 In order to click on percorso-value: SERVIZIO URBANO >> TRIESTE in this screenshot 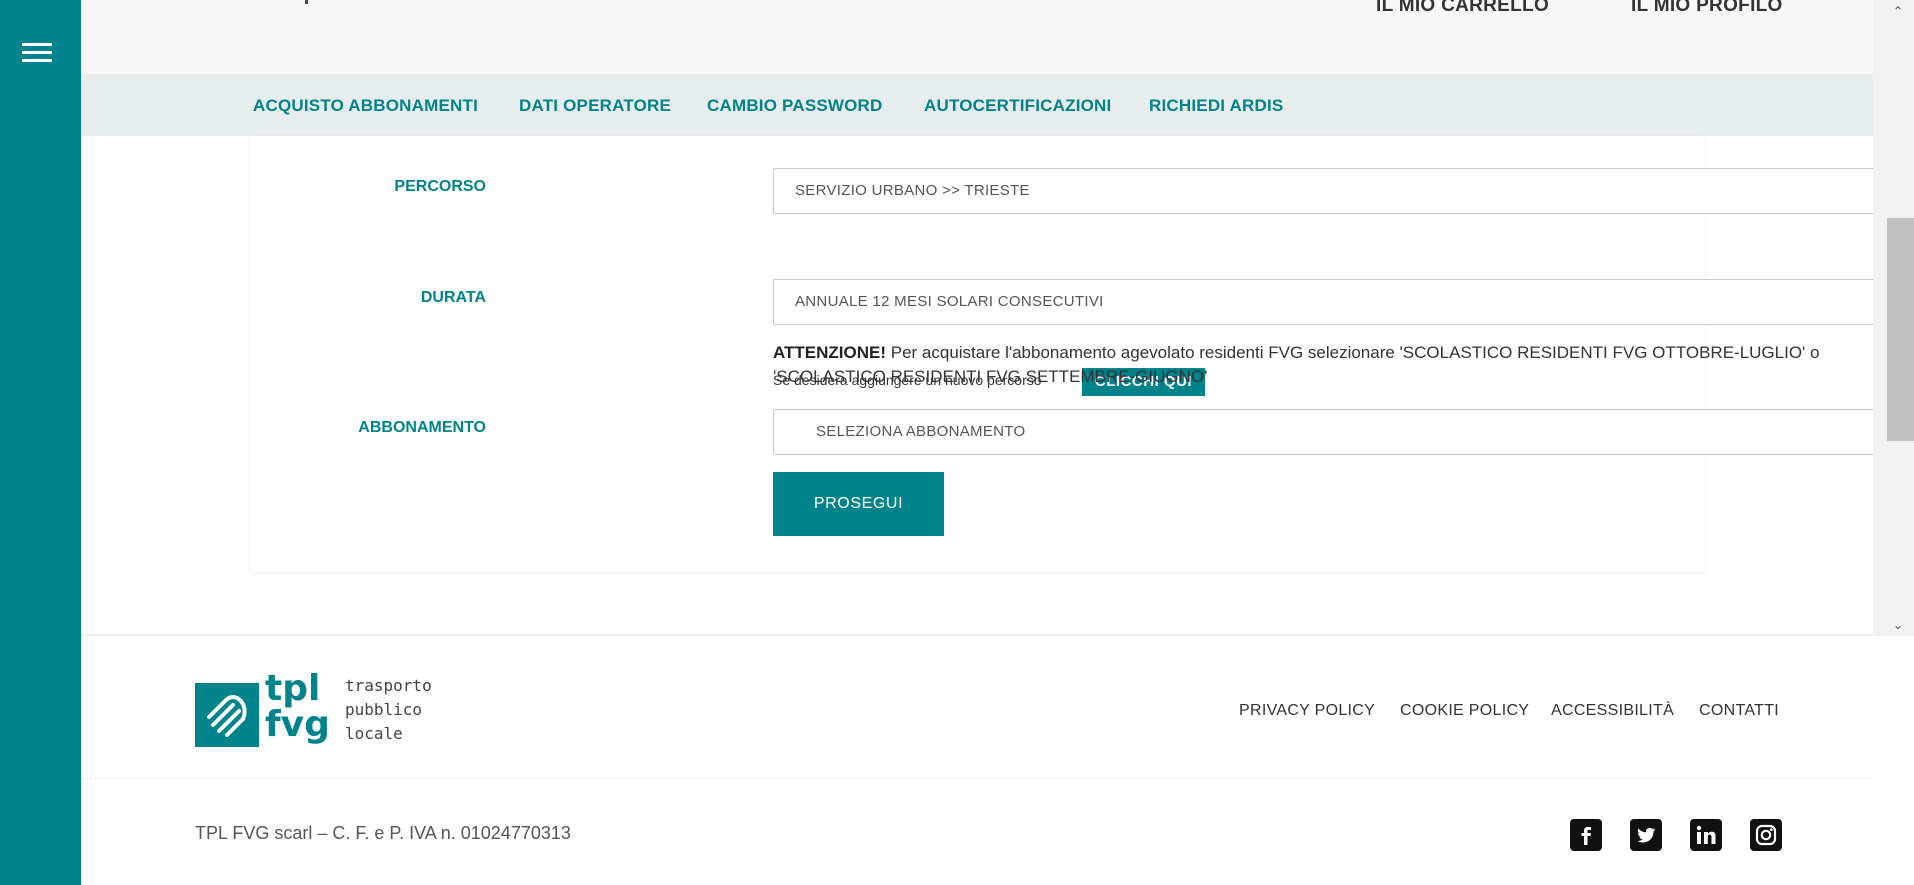, I will do `click(912, 190)`.